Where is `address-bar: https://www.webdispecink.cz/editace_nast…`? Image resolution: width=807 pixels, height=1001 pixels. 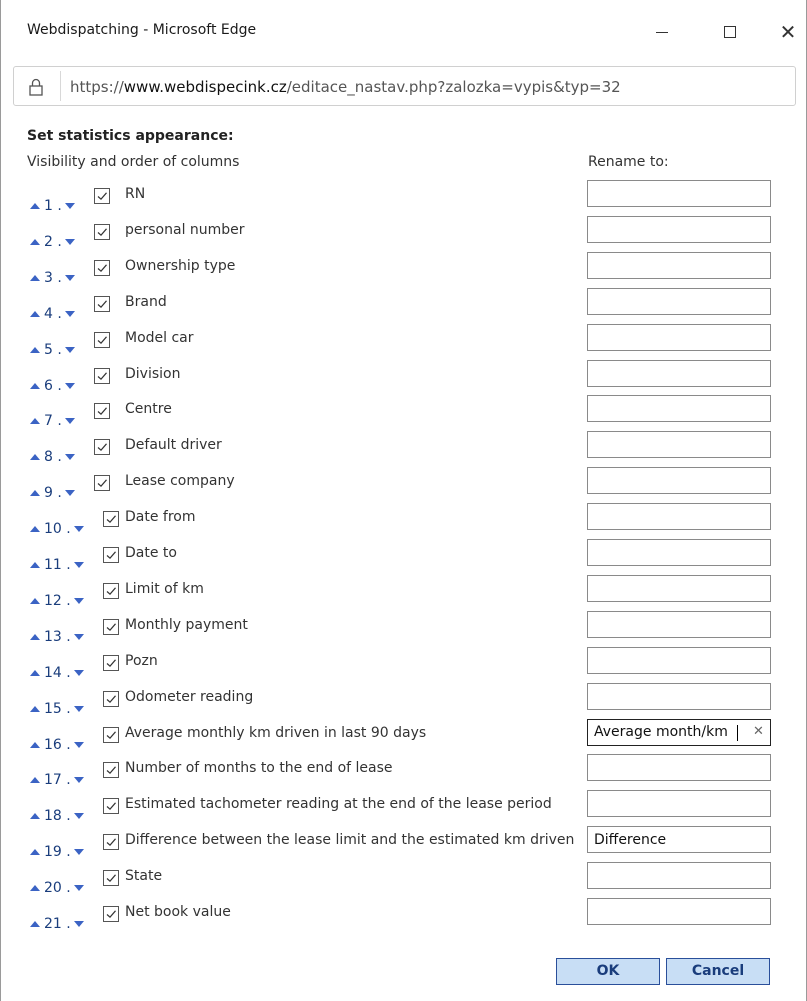 address-bar: https://www.webdispecink.cz/editace_nast… is located at coordinates (404, 86).